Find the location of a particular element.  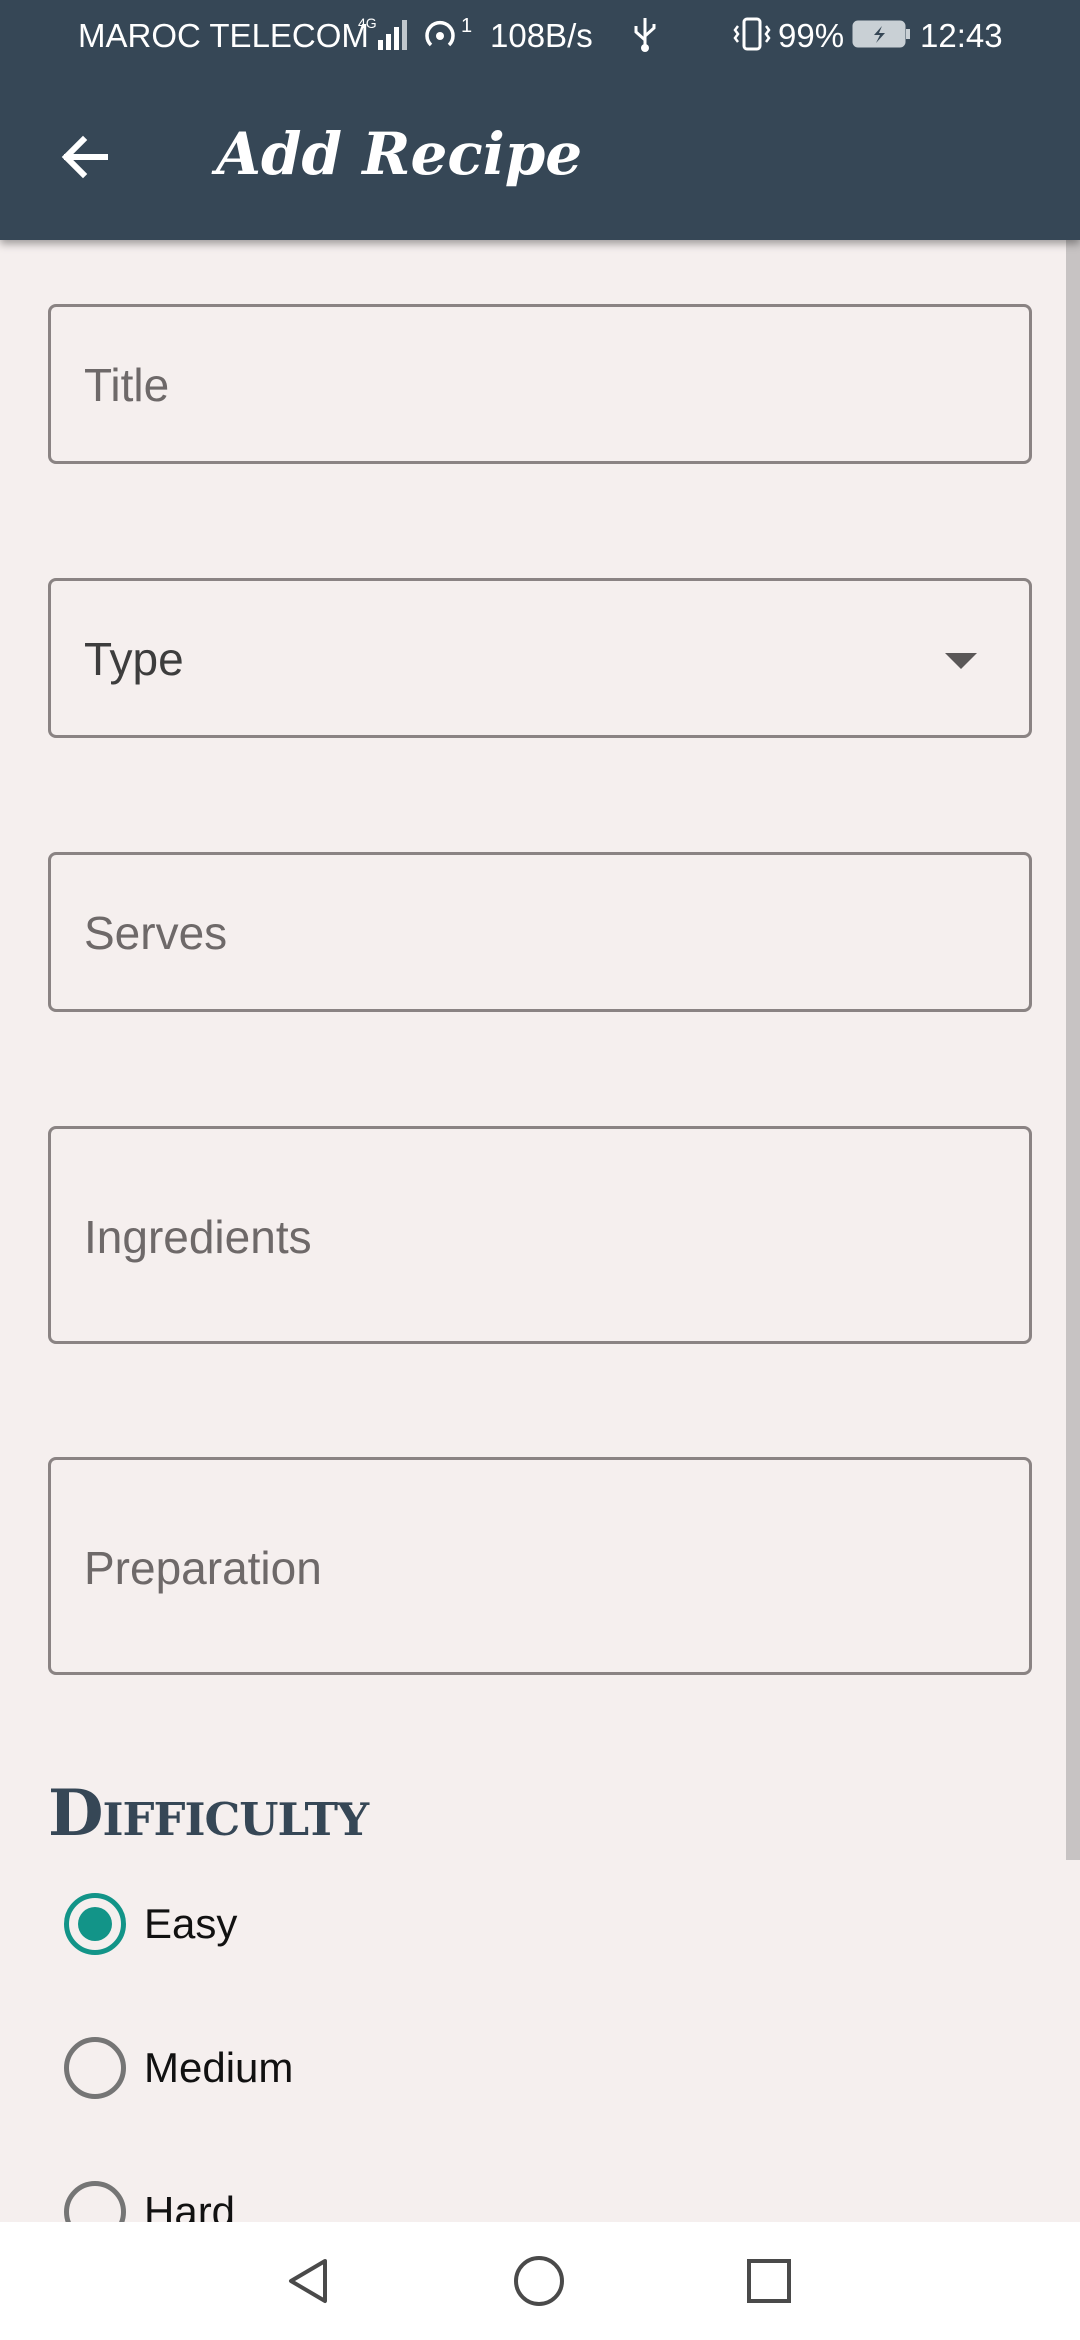

app-bar: Add Recipe is located at coordinates (540, 156).